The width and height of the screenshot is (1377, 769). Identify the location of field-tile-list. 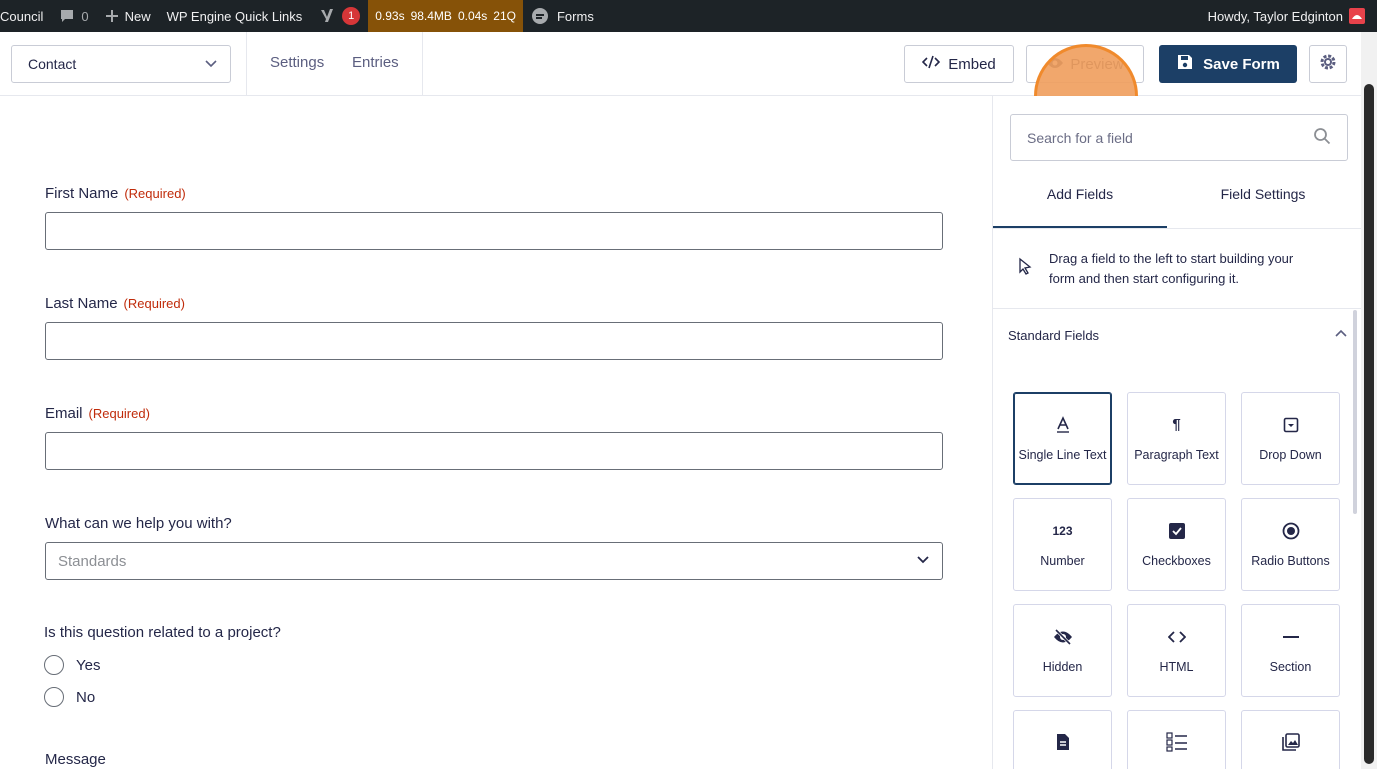
(1176, 739).